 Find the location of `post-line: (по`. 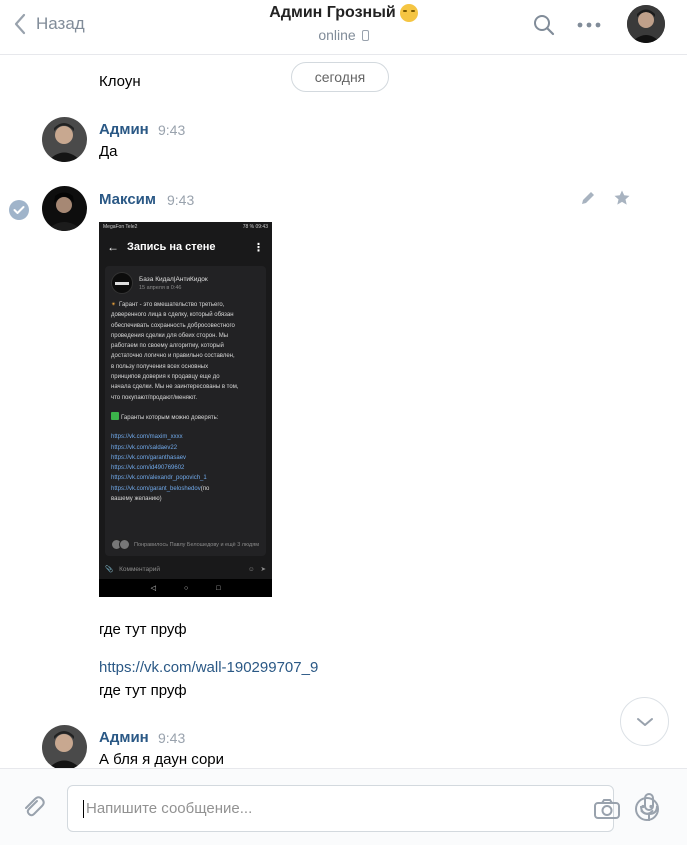

post-line: (по is located at coordinates (205, 488).